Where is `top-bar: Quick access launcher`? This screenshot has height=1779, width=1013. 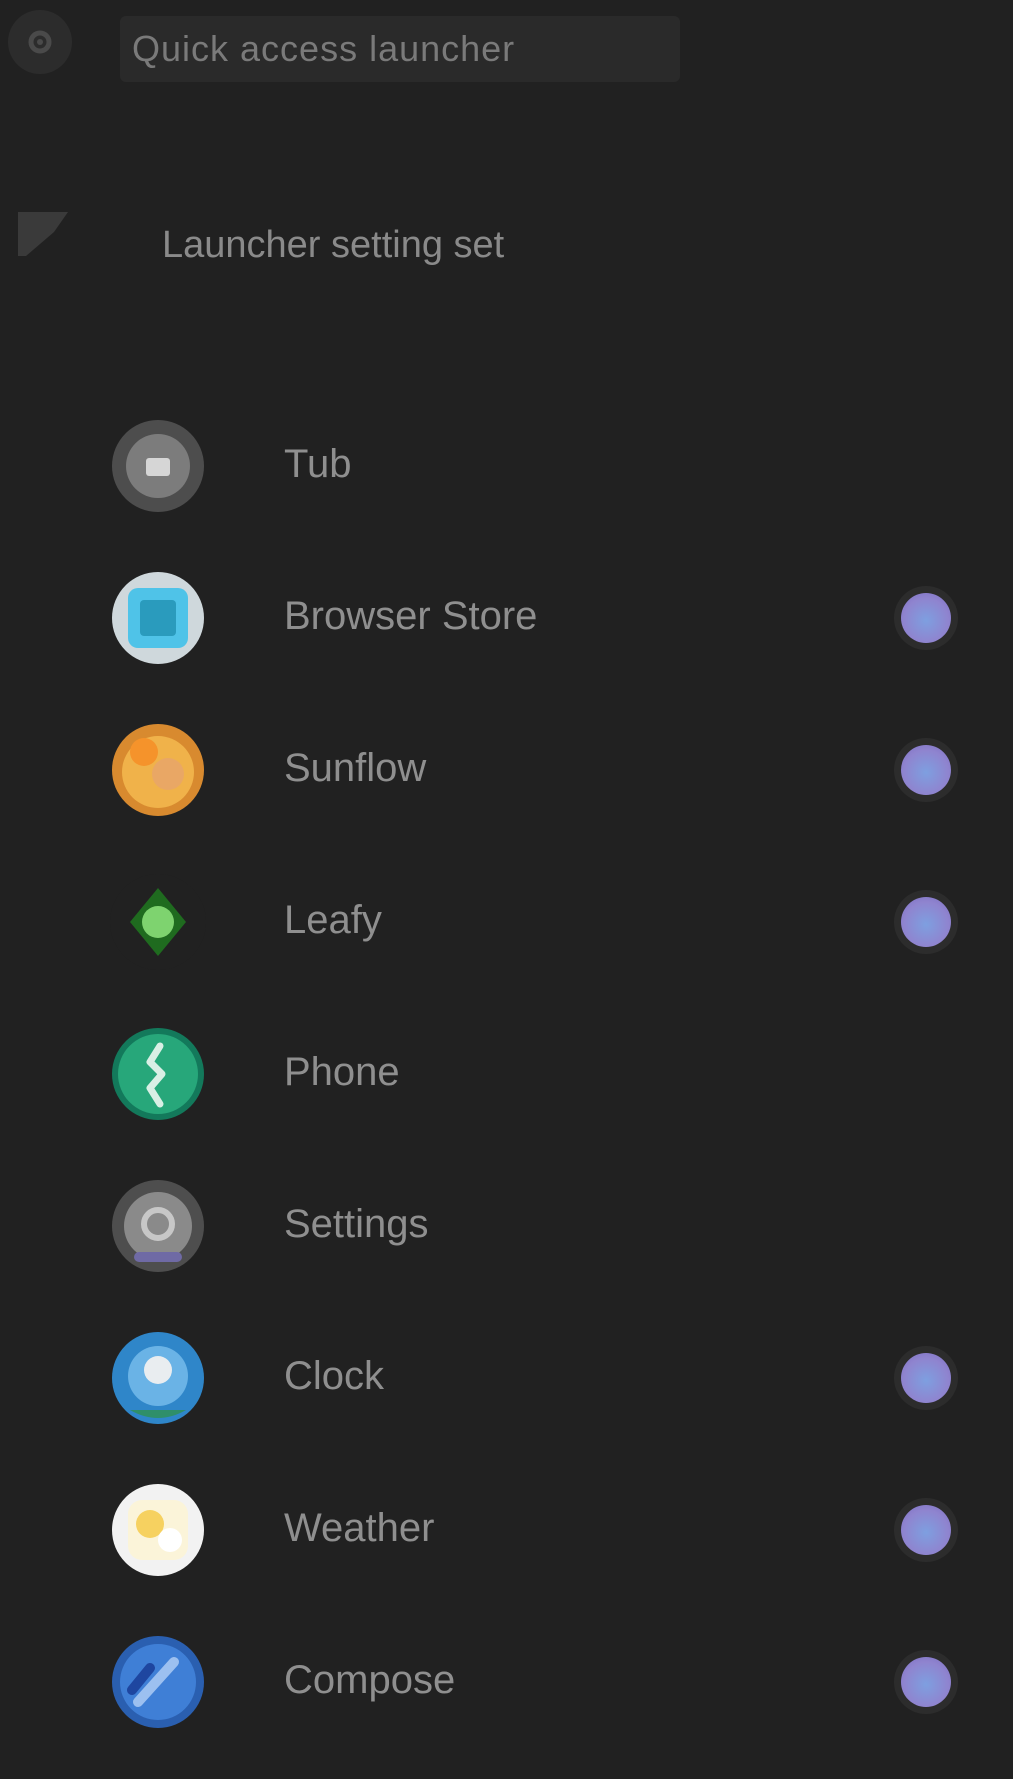
top-bar: Quick access launcher is located at coordinates (506, 45).